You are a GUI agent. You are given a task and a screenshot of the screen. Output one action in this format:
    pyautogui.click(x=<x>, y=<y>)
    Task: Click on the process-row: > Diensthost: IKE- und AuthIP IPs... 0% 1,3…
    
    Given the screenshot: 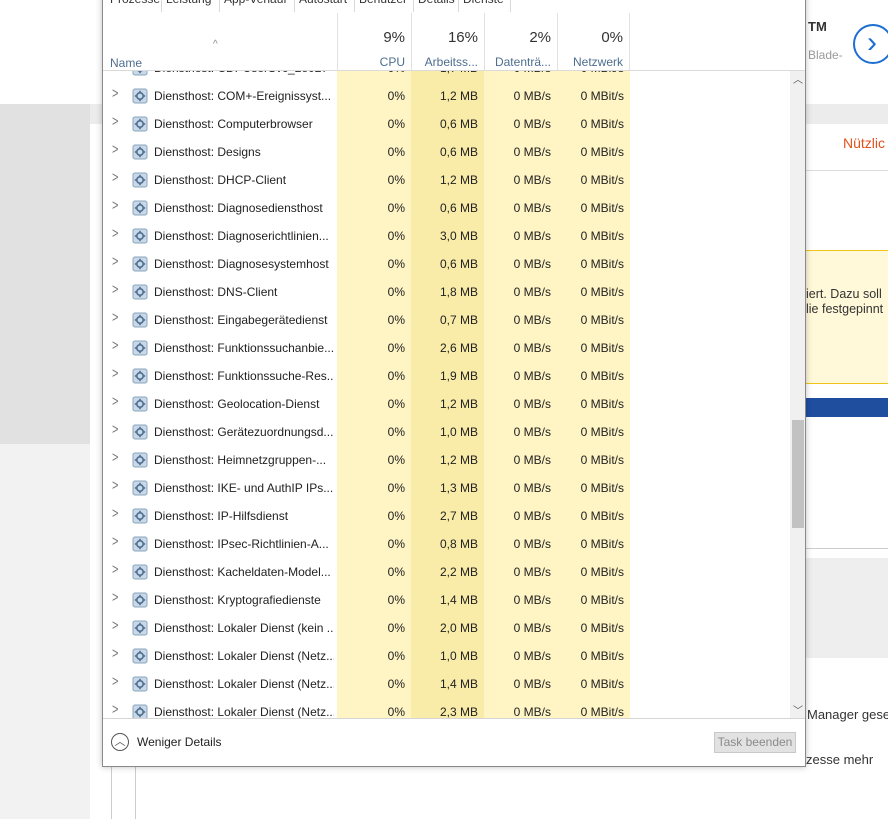 What is the action you would take?
    pyautogui.click(x=446, y=488)
    